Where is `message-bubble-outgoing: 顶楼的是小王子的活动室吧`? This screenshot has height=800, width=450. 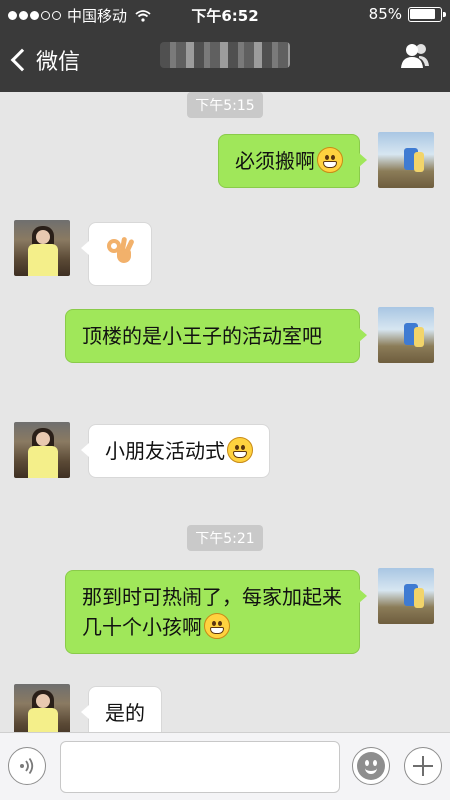
message-bubble-outgoing: 顶楼的是小王子的活动室吧 is located at coordinates (216, 336).